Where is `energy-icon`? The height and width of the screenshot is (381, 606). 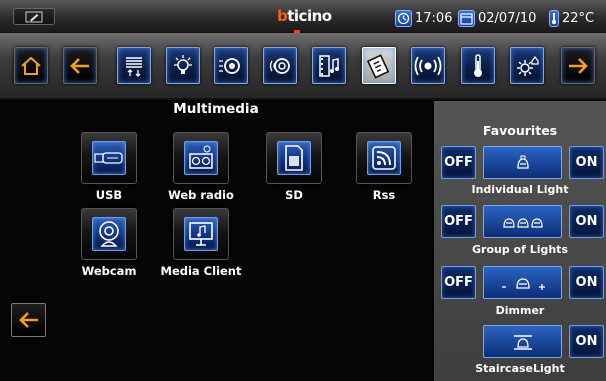 energy-icon is located at coordinates (378, 66).